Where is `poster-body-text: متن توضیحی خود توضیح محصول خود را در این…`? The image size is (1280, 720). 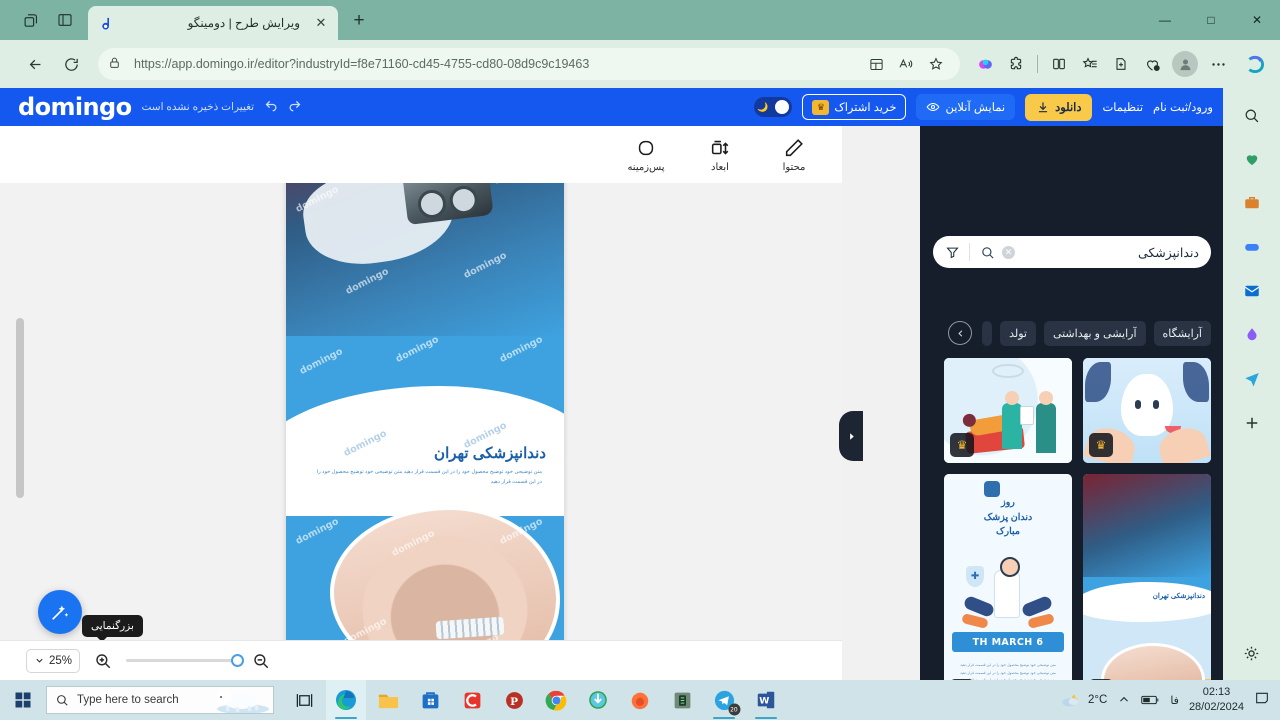
poster-body-text: متن توضیحی خود توضیح محصول خود را در این… is located at coordinates (429, 478).